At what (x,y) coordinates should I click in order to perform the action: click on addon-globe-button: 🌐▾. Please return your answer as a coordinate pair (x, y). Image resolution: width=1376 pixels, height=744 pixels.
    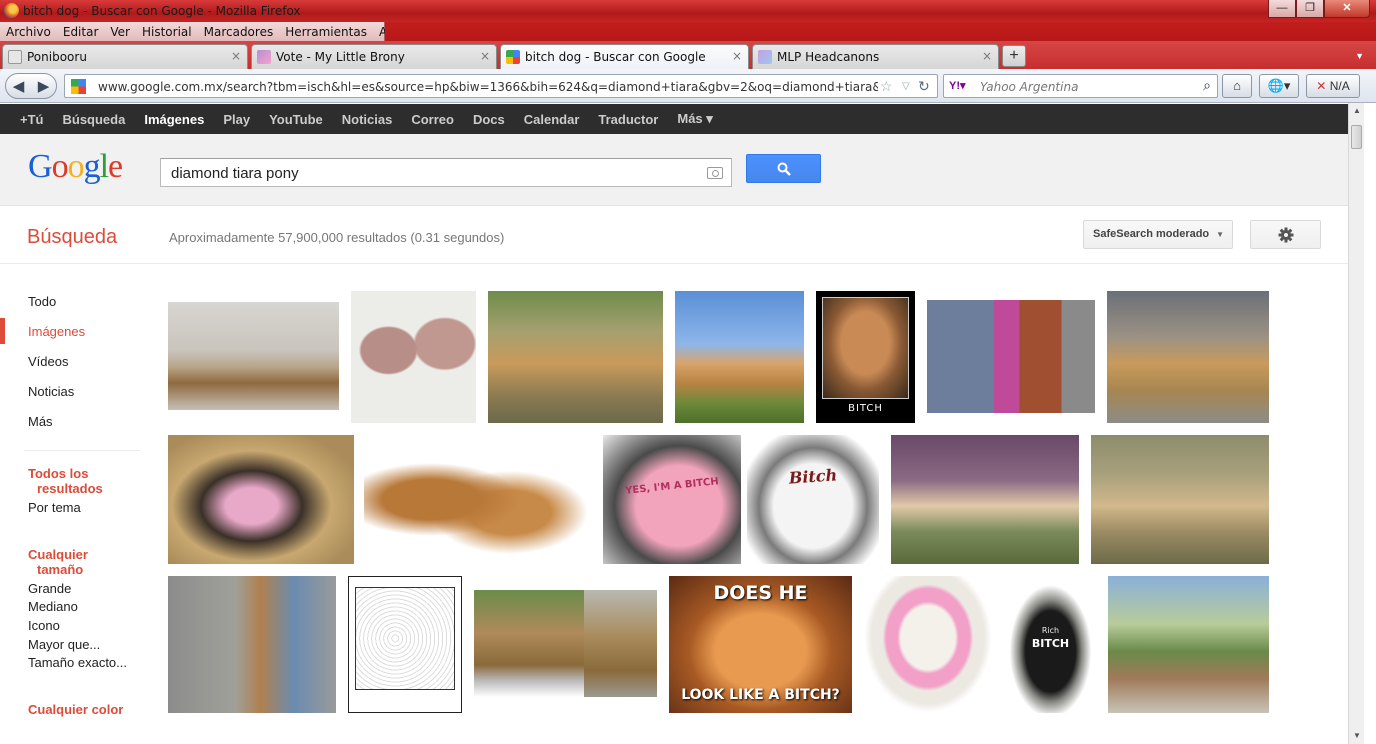
    Looking at the image, I should click on (1279, 86).